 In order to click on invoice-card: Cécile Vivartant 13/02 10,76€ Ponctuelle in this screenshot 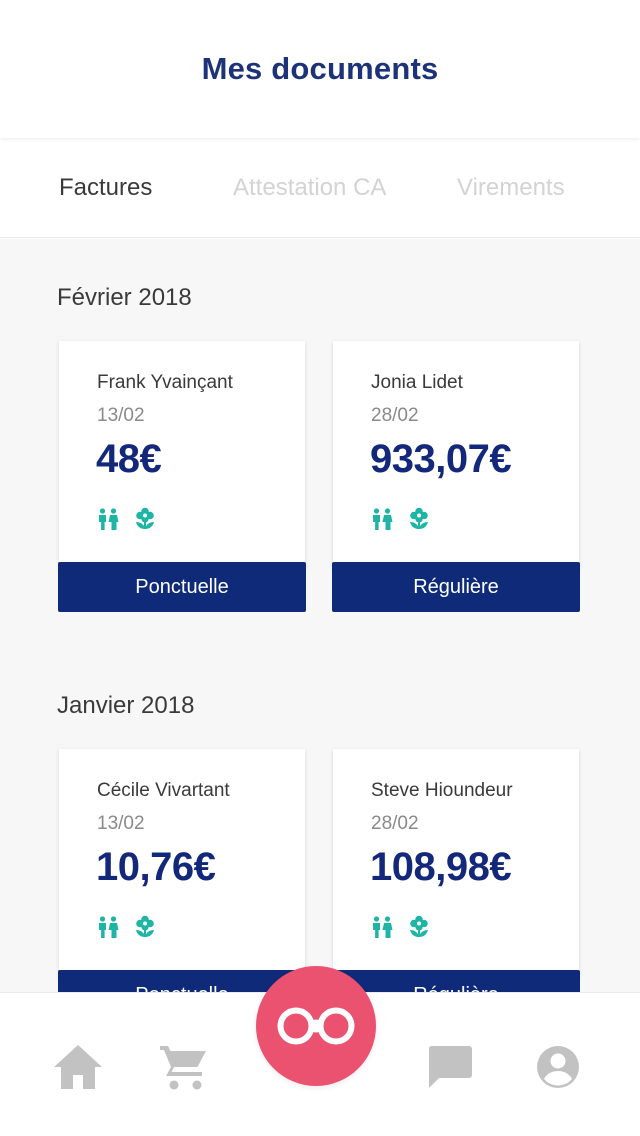, I will do `click(182, 870)`.